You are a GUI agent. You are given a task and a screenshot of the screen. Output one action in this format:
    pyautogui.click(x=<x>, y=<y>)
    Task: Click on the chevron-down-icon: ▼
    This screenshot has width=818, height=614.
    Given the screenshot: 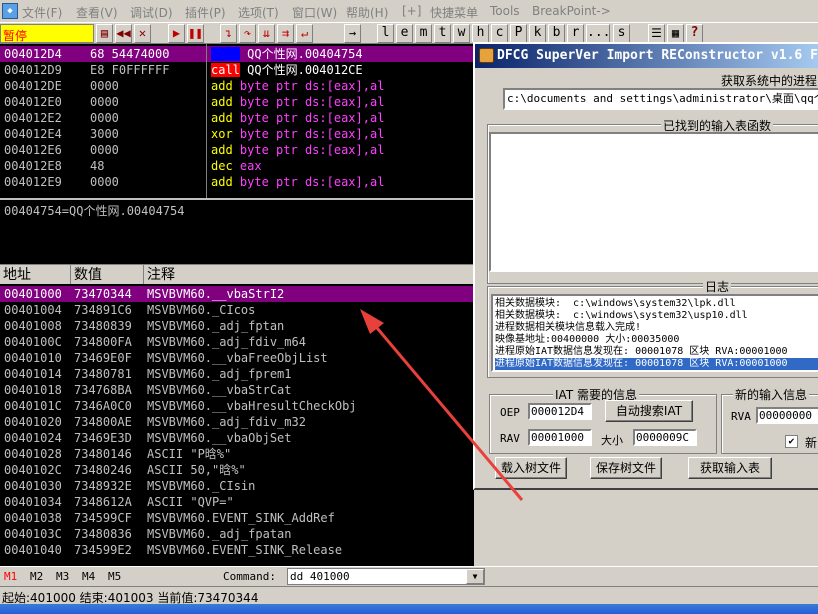 What is the action you would take?
    pyautogui.click(x=475, y=576)
    